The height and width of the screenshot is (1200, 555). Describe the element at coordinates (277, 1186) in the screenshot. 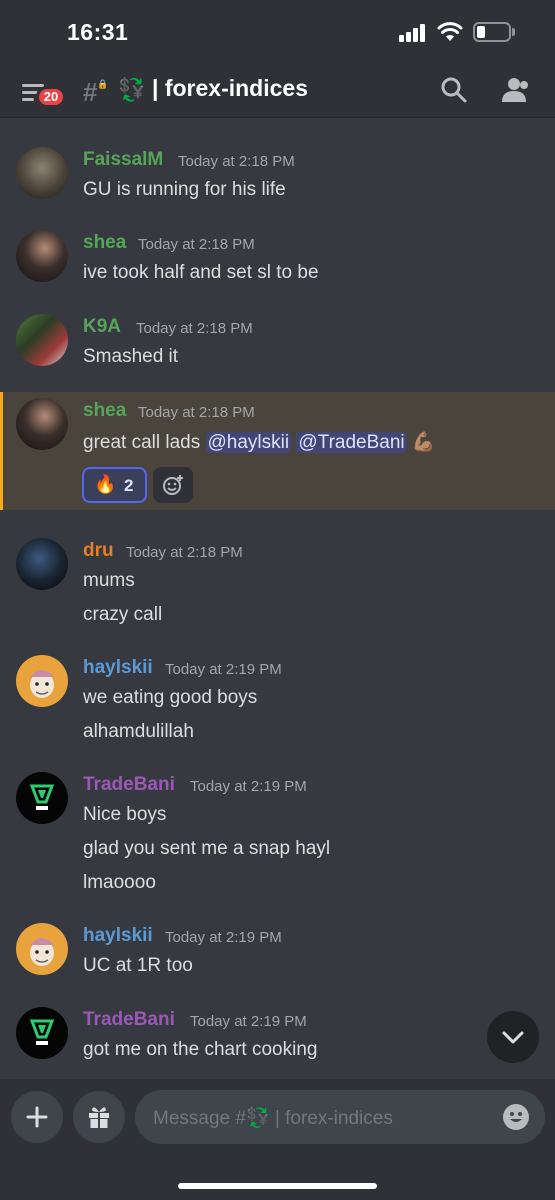

I see `home-indicator` at that location.